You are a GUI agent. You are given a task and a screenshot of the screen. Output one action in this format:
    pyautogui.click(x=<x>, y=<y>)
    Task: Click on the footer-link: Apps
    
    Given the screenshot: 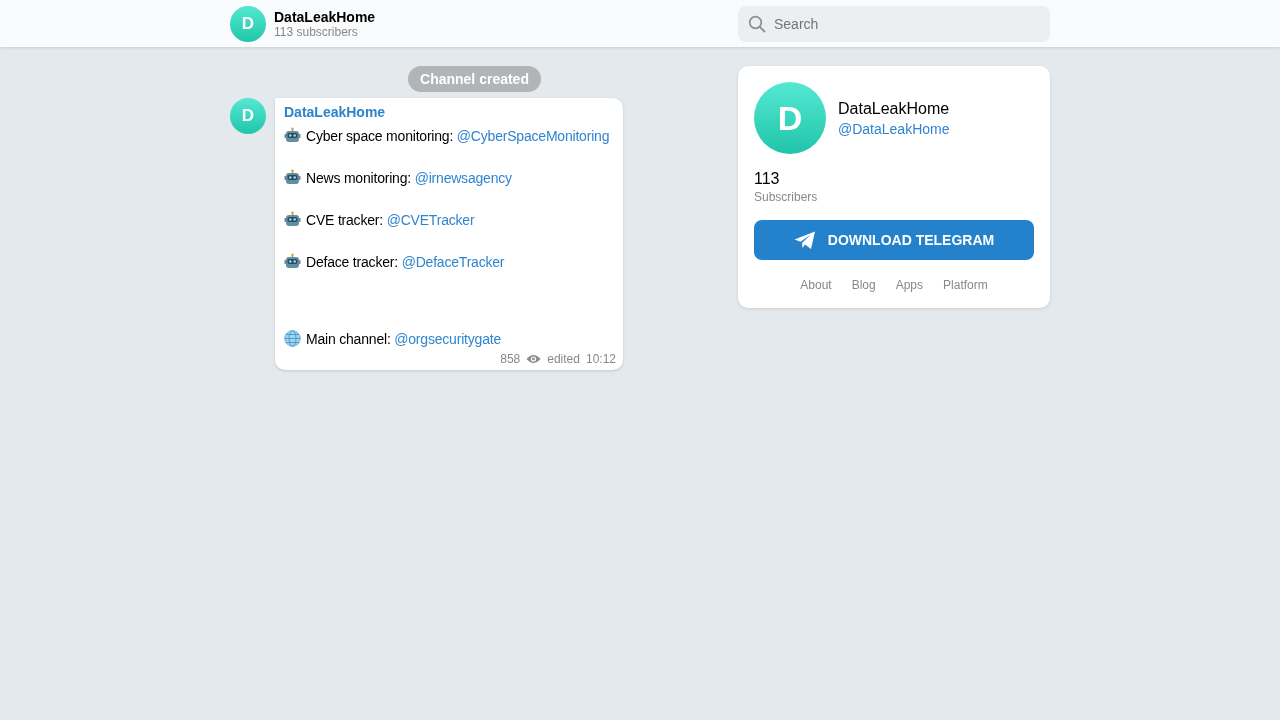 What is the action you would take?
    pyautogui.click(x=909, y=285)
    